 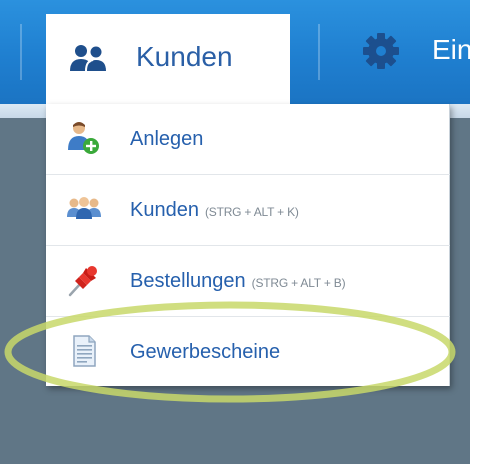 What do you see at coordinates (298, 283) in the screenshot?
I see `keyboard-shortcut: (STRG + ALT + B)` at bounding box center [298, 283].